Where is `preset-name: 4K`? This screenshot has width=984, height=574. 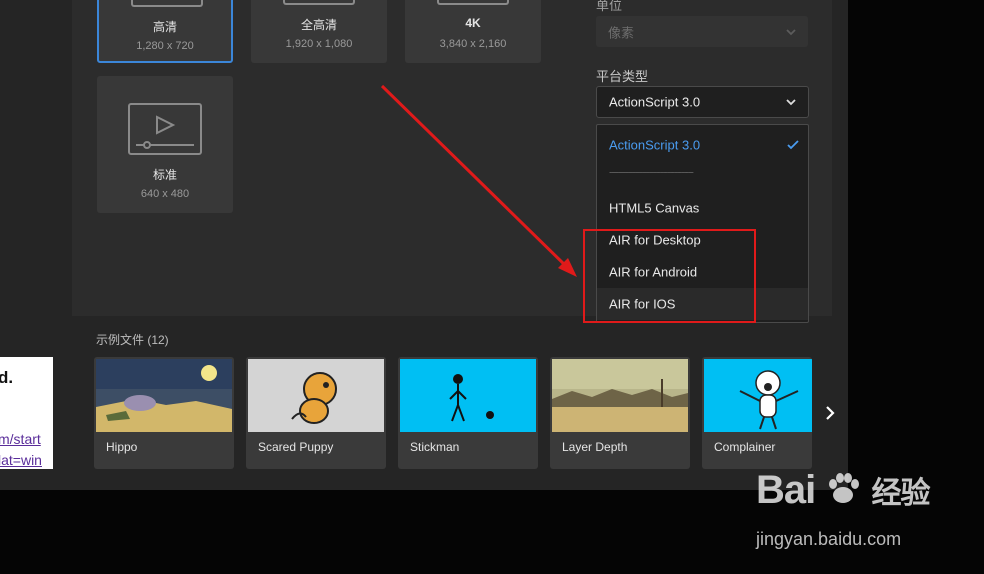 preset-name: 4K is located at coordinates (473, 23).